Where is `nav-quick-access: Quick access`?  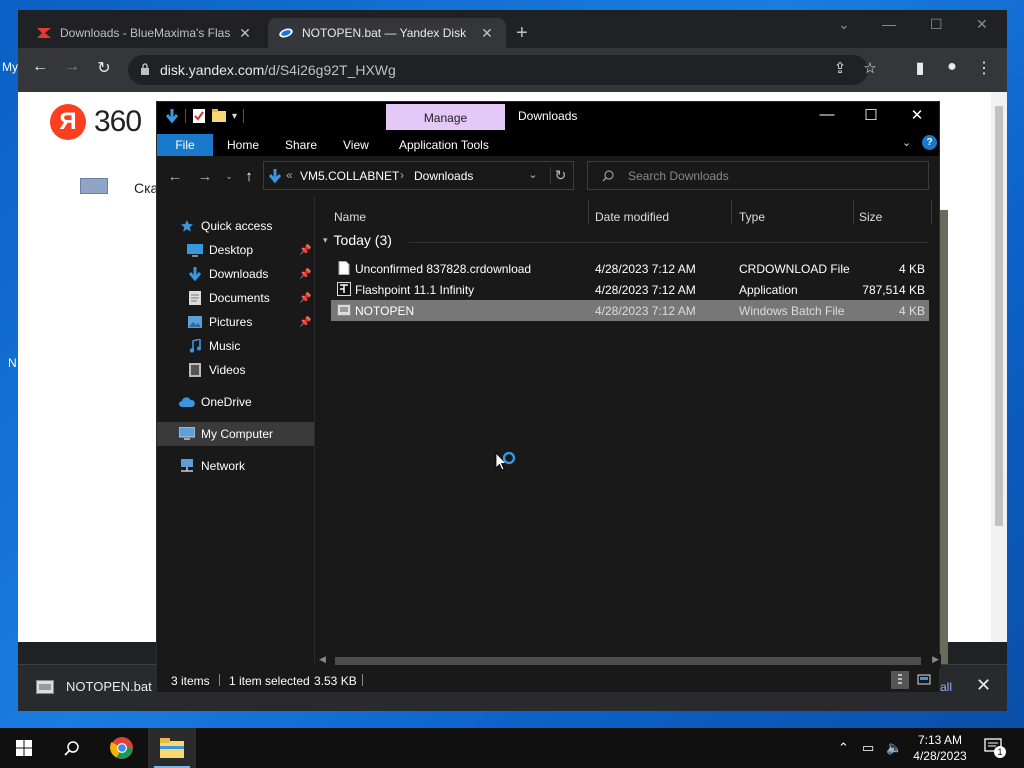 nav-quick-access: Quick access is located at coordinates (235, 226).